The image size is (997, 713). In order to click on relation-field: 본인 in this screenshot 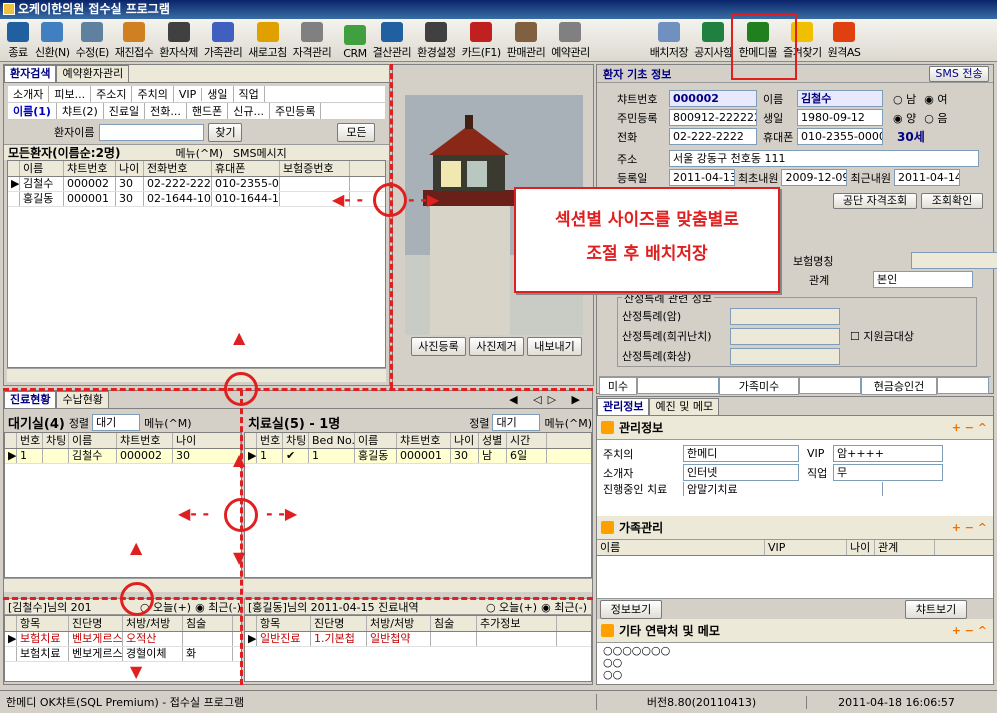, I will do `click(923, 279)`.